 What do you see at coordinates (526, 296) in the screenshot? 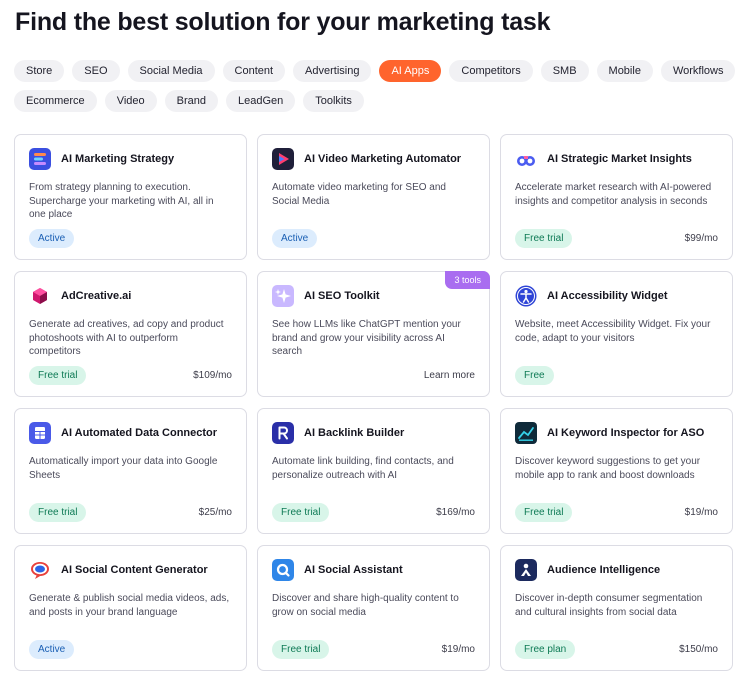
I see `accessibility-person-icon` at bounding box center [526, 296].